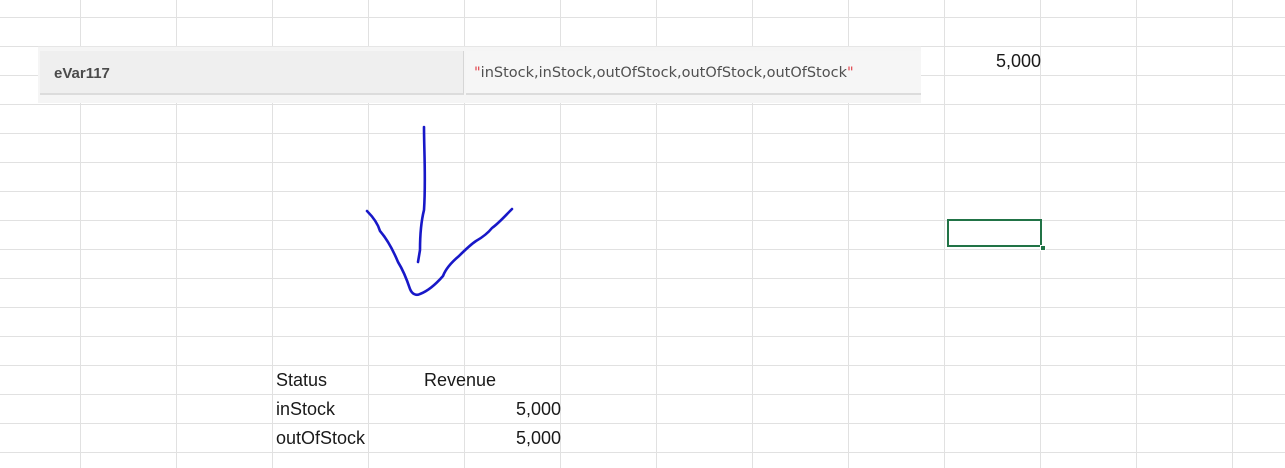 The image size is (1285, 468). What do you see at coordinates (301, 380) in the screenshot?
I see `table-header-status: Status` at bounding box center [301, 380].